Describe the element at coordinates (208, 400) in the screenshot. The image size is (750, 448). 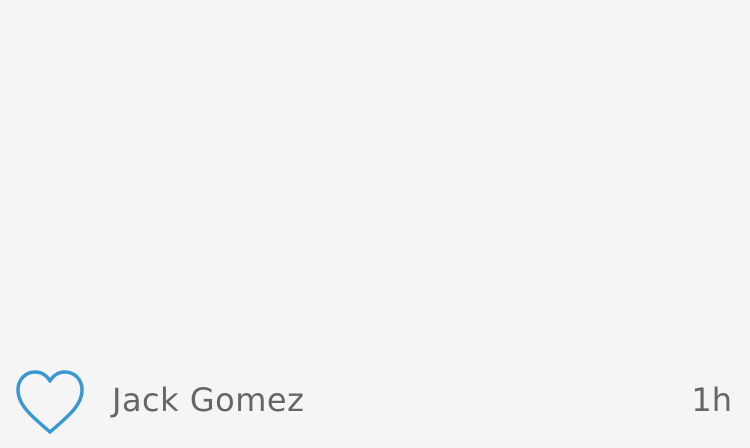
I see `author-name: Jack Gomez` at that location.